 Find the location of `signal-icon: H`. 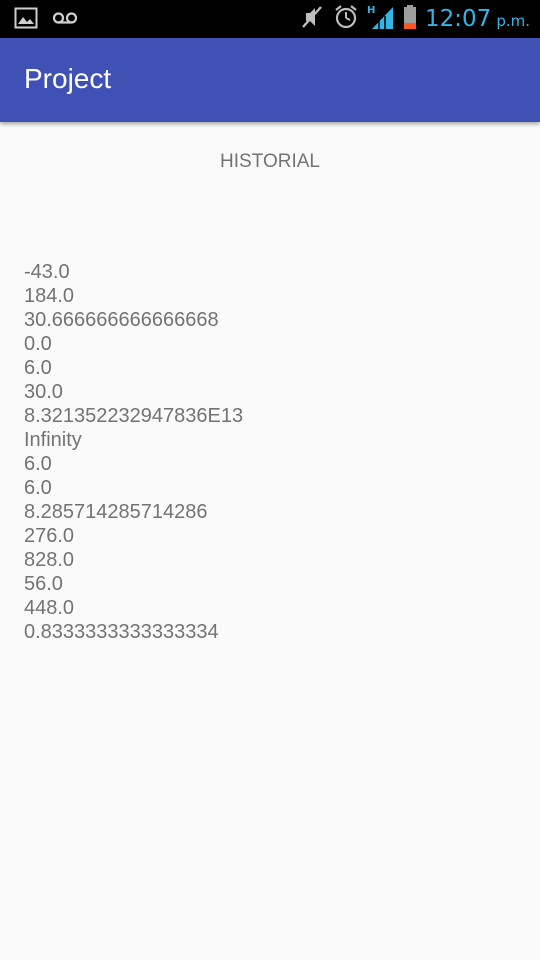

signal-icon: H is located at coordinates (381, 19).